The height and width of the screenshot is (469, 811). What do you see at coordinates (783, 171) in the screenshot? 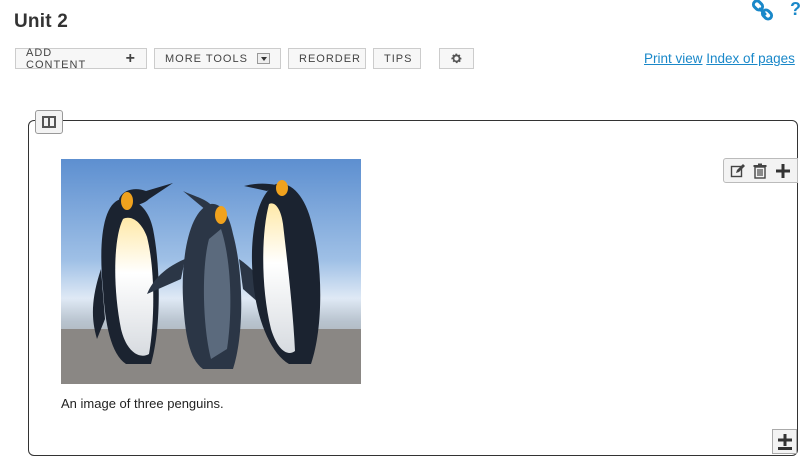
I see `plus-icon` at bounding box center [783, 171].